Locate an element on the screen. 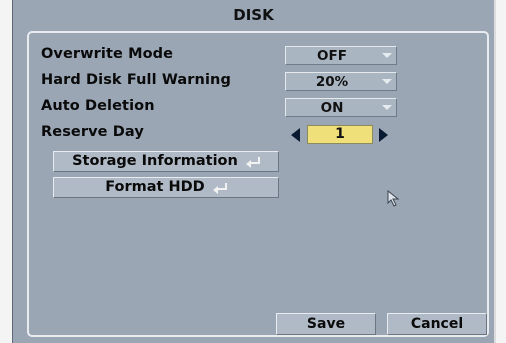 This screenshot has width=506, height=343. overwrite-mode-dropdown: OFF is located at coordinates (341, 55).